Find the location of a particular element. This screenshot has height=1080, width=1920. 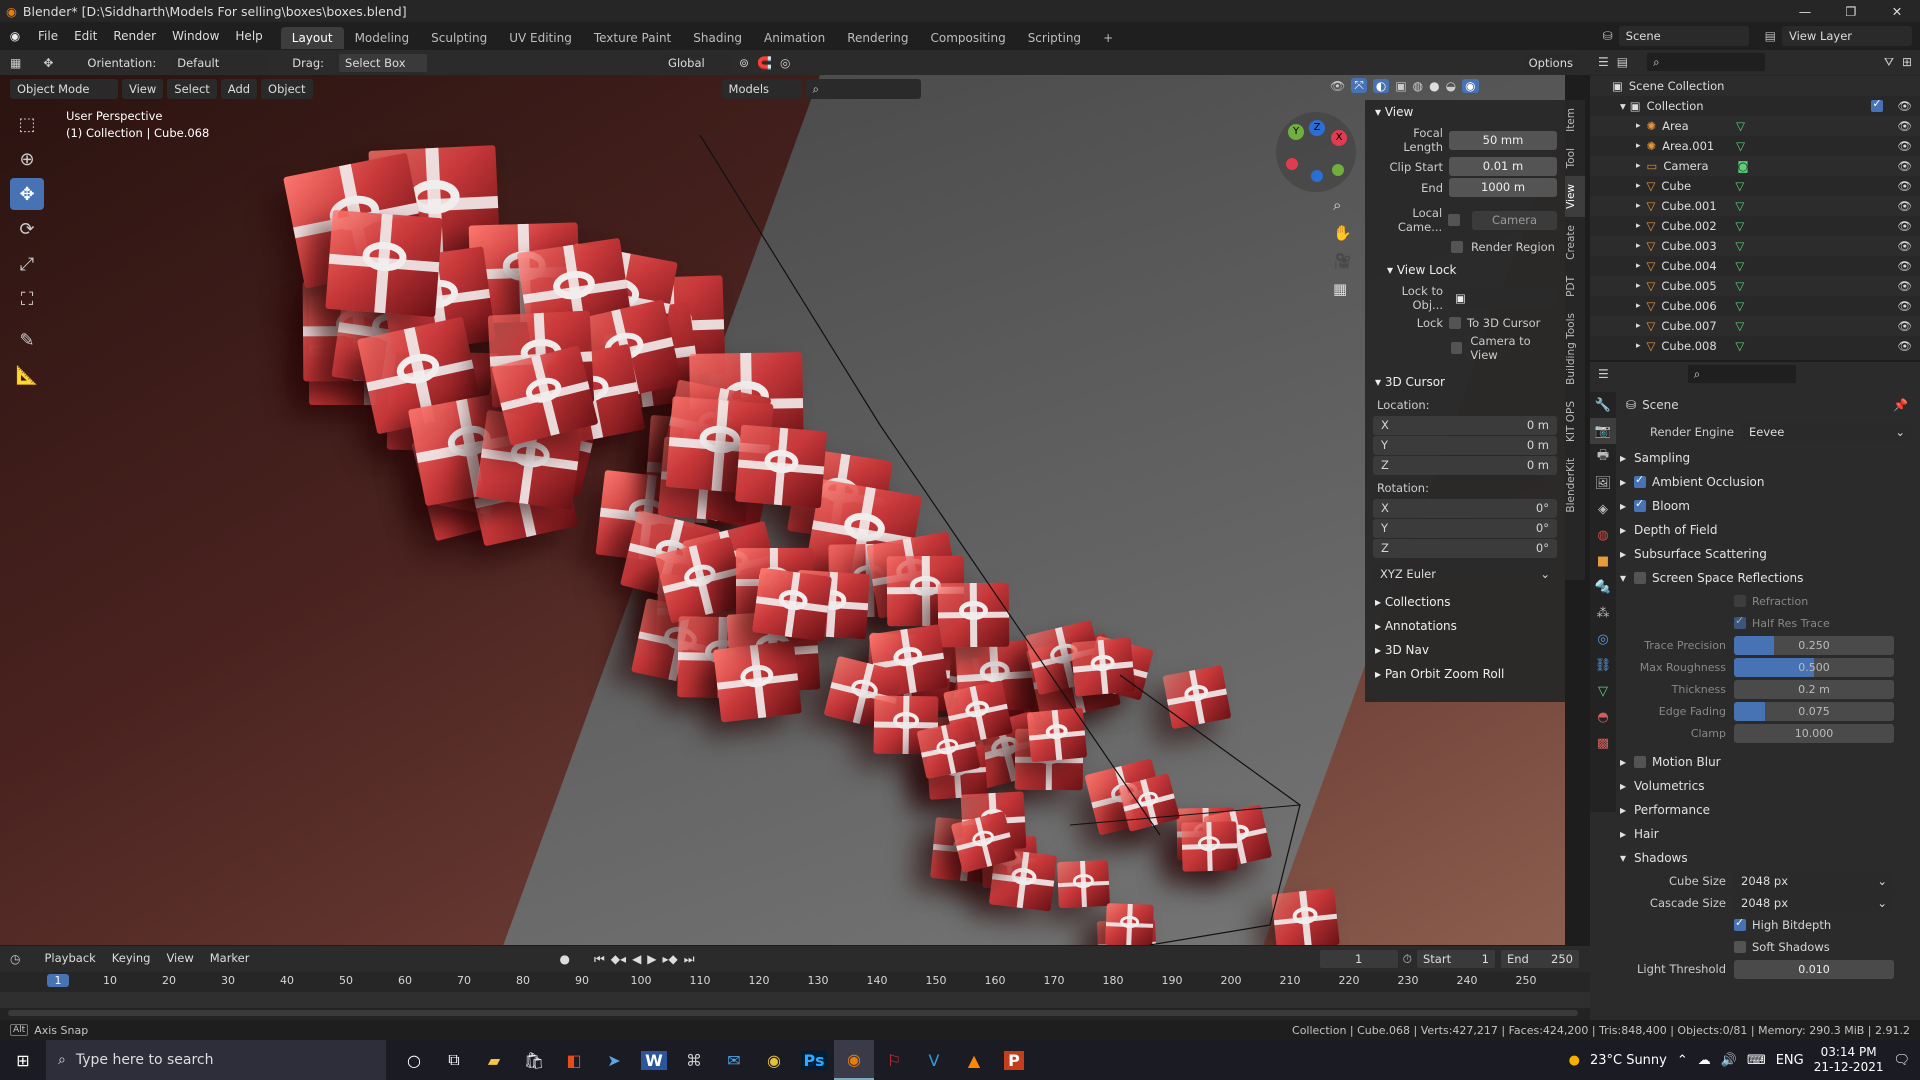

view-layer-field: View Layer is located at coordinates (1847, 36).